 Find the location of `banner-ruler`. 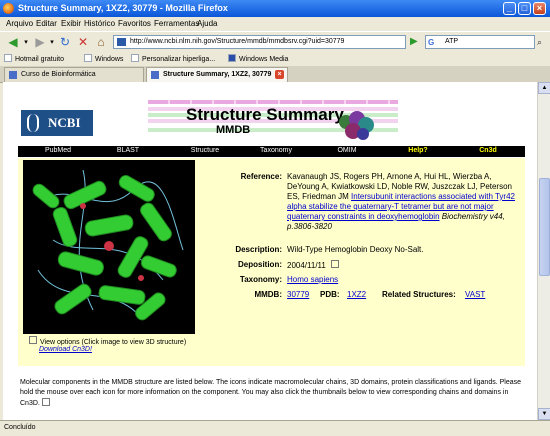

banner-ruler is located at coordinates (273, 102).